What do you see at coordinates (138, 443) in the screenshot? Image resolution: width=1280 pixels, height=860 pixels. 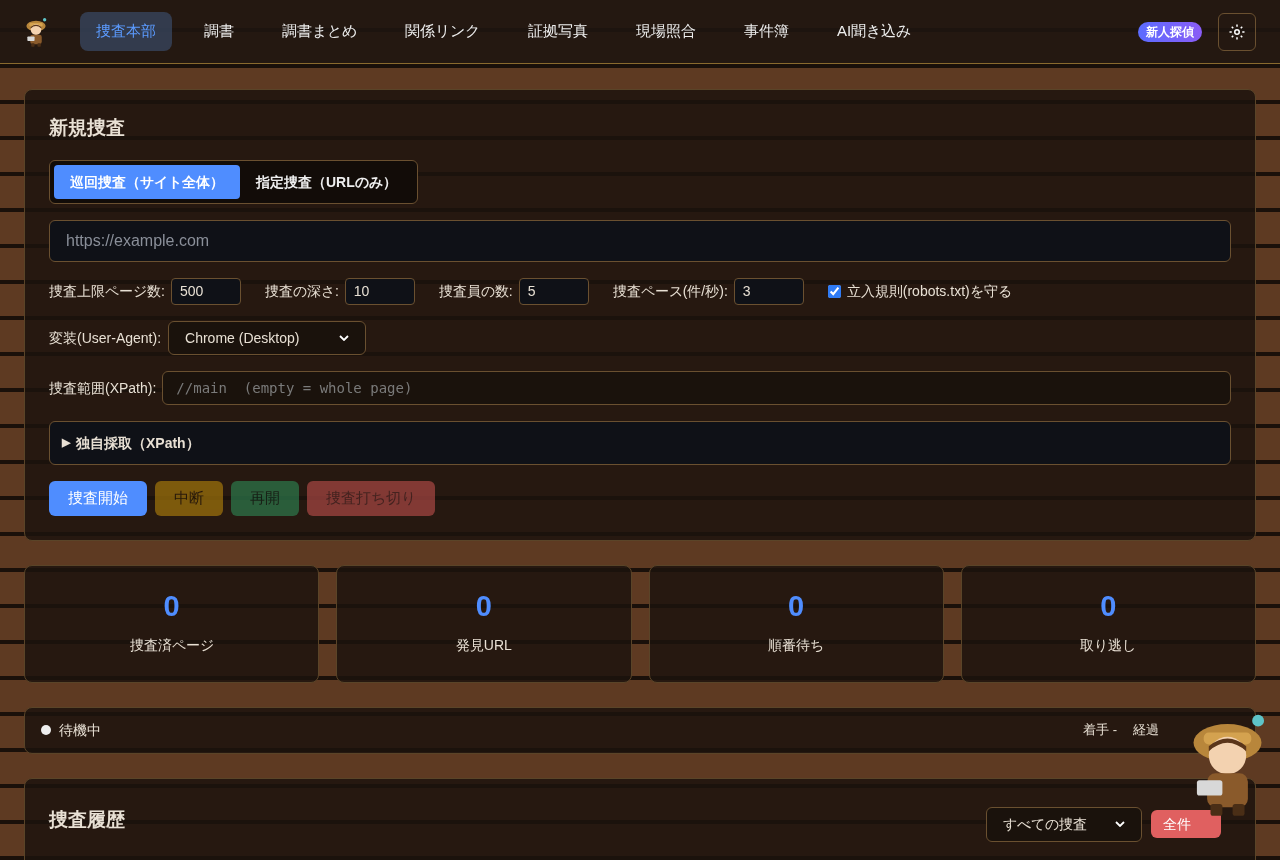 I see `section-label: 独自採取（XPath）` at bounding box center [138, 443].